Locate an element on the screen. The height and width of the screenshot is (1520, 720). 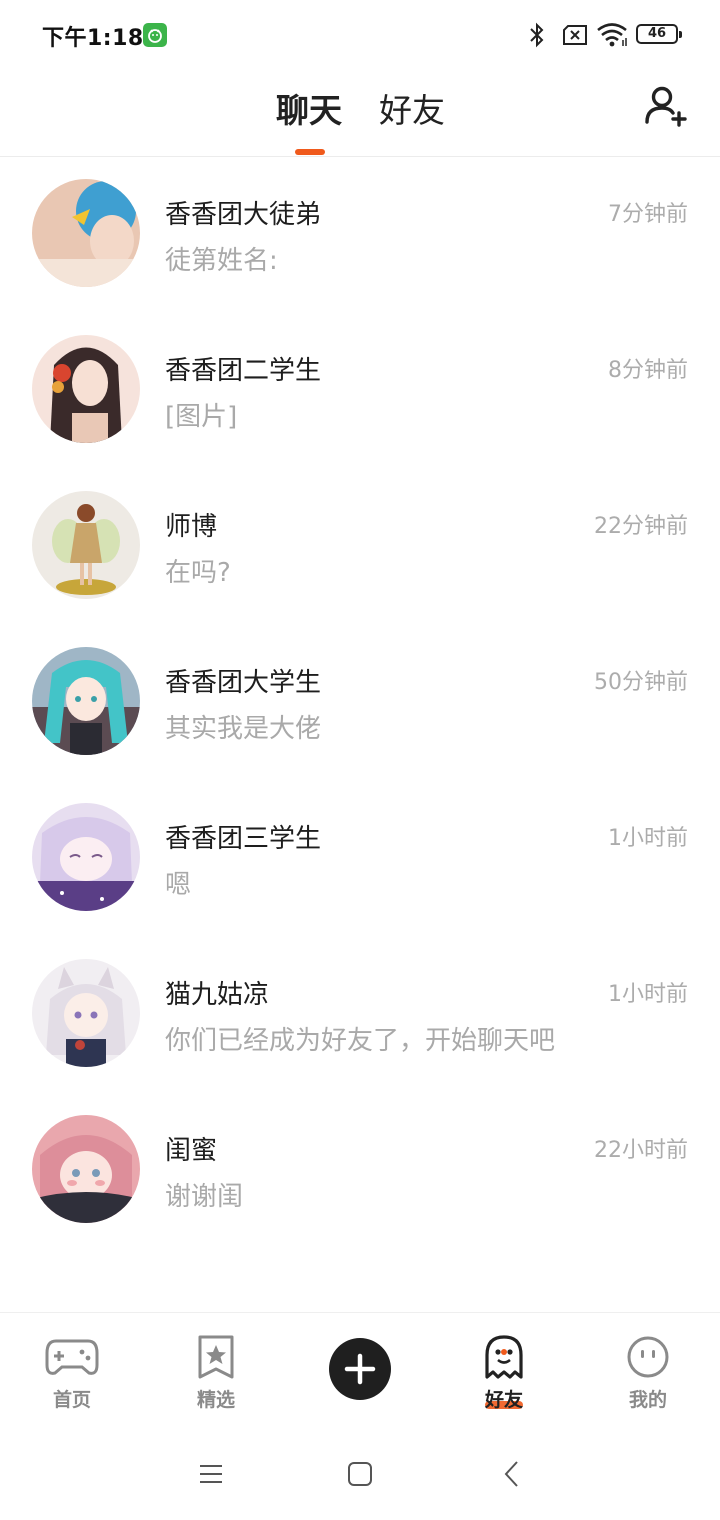
chat-preview: 你们已经成为好友了，开始聊天吧 is located at coordinates (360, 1041).